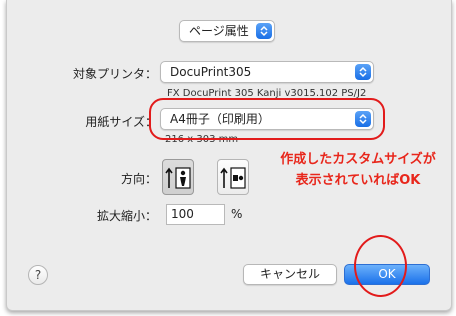 The width and height of the screenshot is (456, 316). I want to click on portrait-person-icon, so click(178, 178).